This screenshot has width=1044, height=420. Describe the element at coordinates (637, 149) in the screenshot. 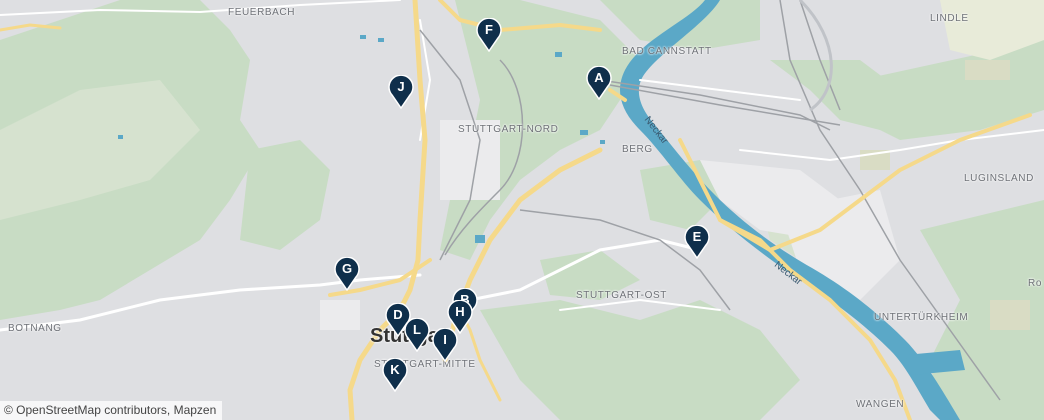

I see `label-berg: BERG` at that location.